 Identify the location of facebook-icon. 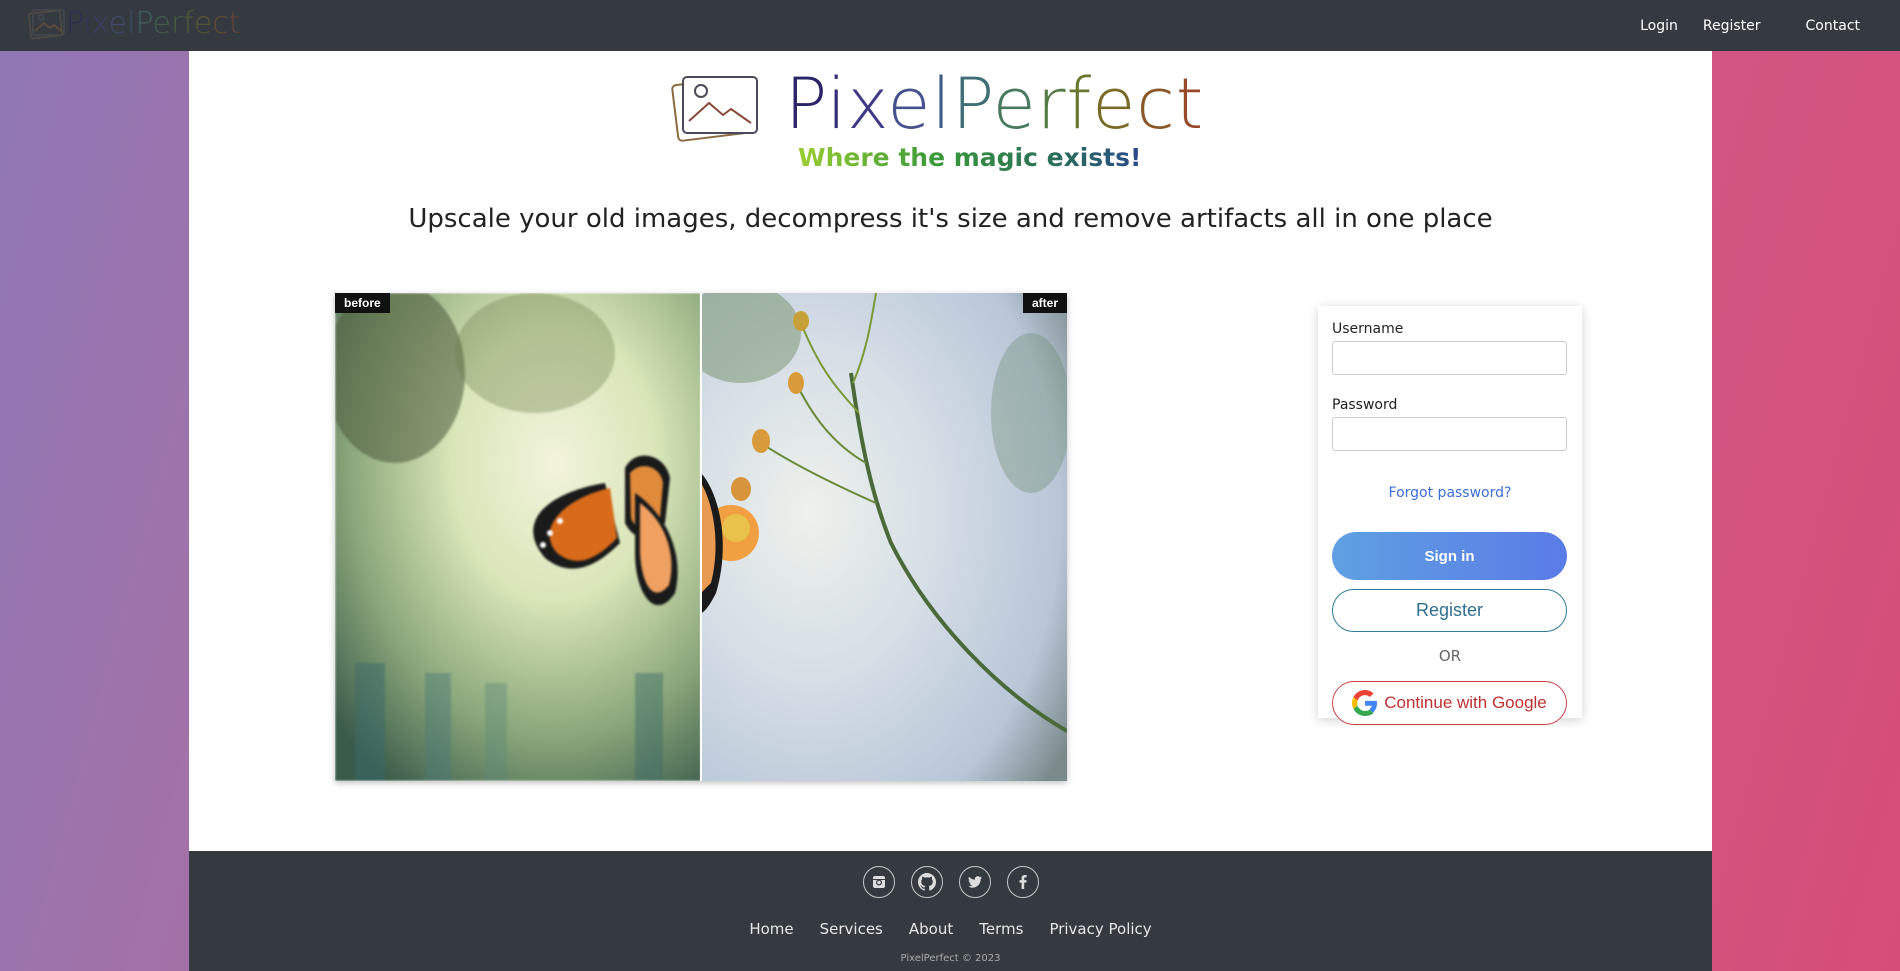
(1022, 882).